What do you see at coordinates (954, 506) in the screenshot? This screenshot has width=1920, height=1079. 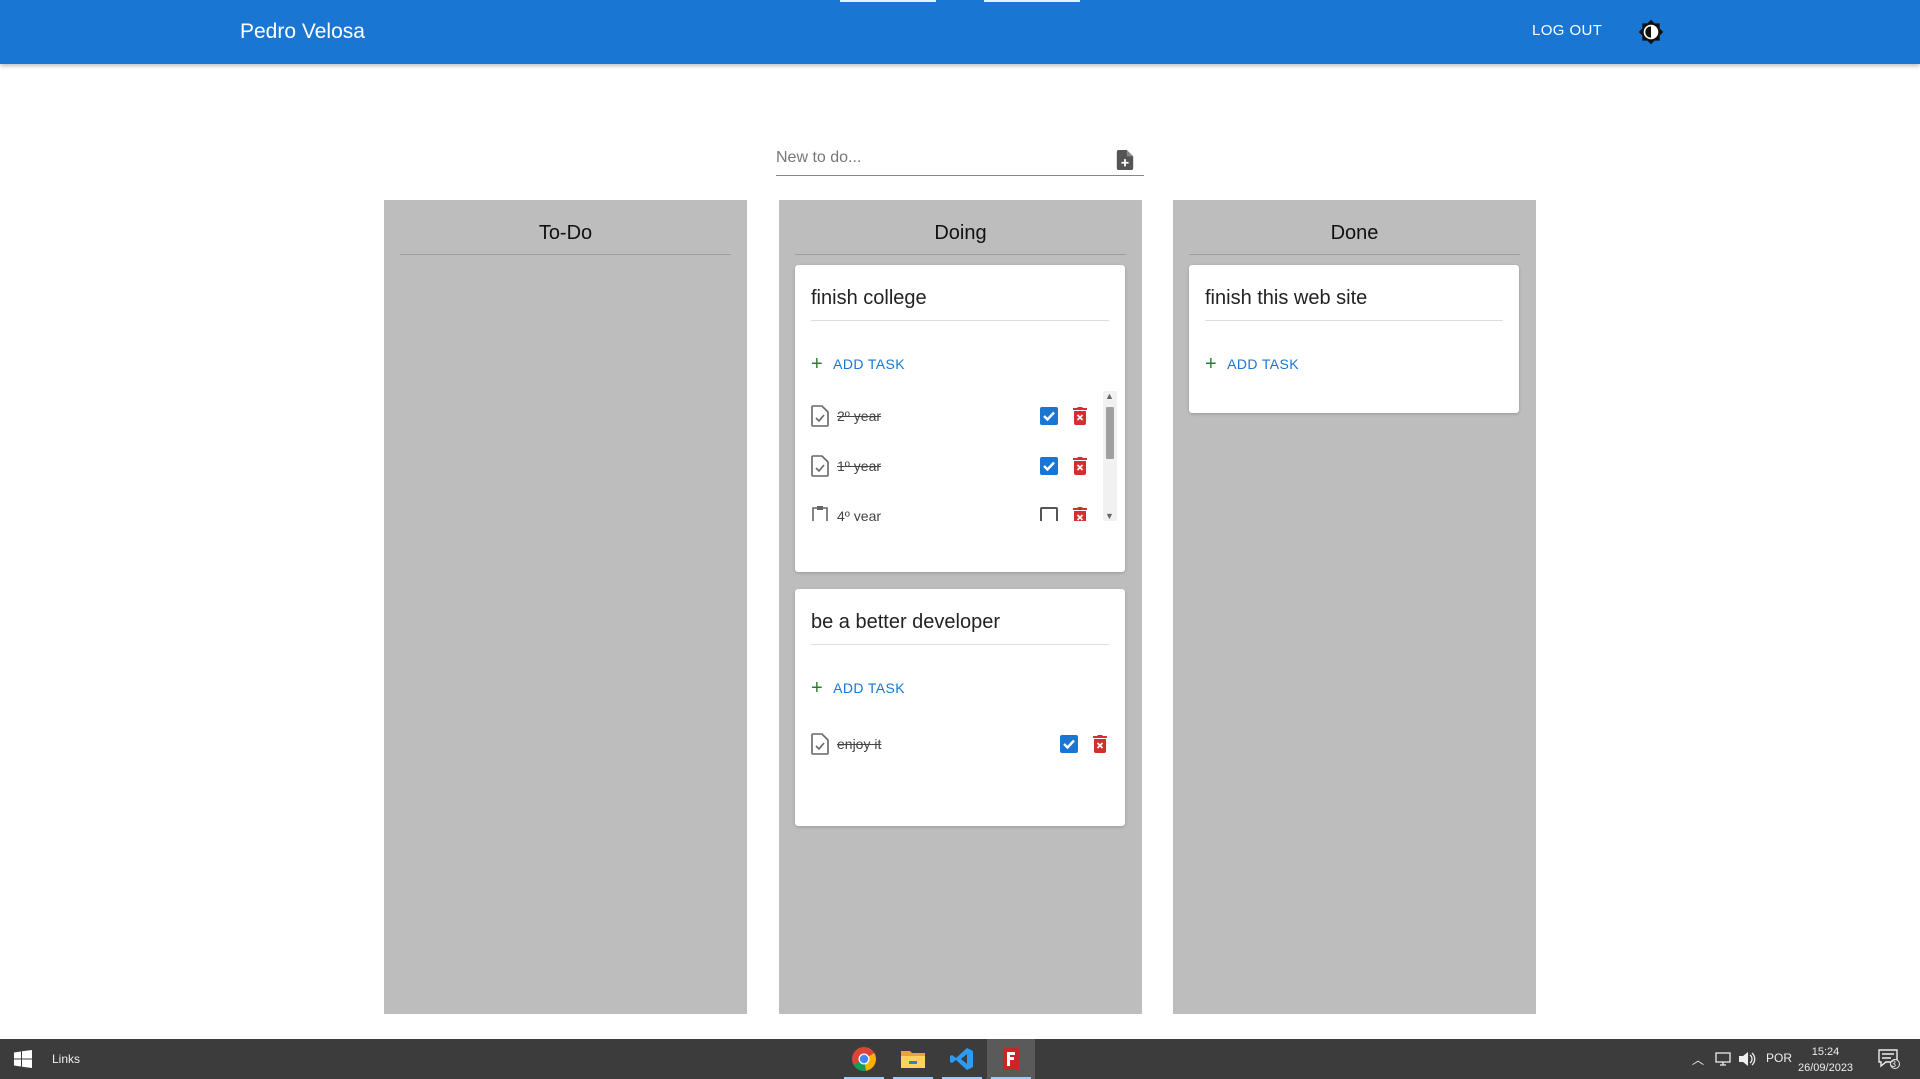 I see `task-item: 4º year` at bounding box center [954, 506].